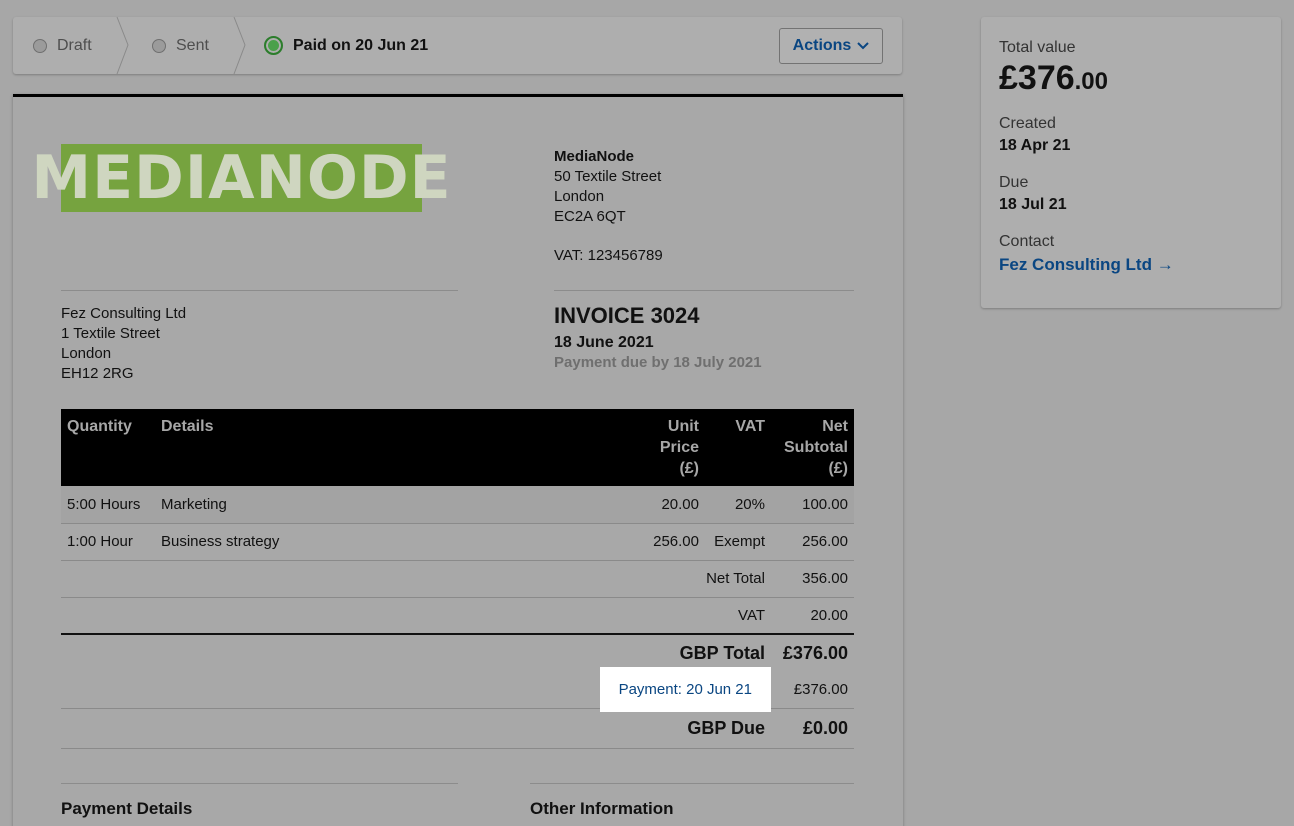 This screenshot has height=826, width=1294. Describe the element at coordinates (127, 808) in the screenshot. I see `payment-details-heading: Payment Details` at that location.